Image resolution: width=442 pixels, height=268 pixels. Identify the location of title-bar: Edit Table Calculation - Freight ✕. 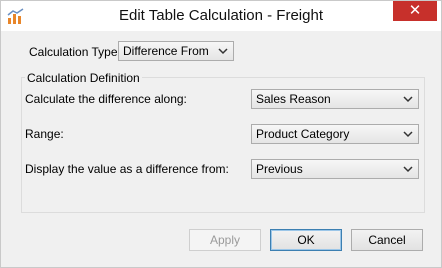
(221, 16).